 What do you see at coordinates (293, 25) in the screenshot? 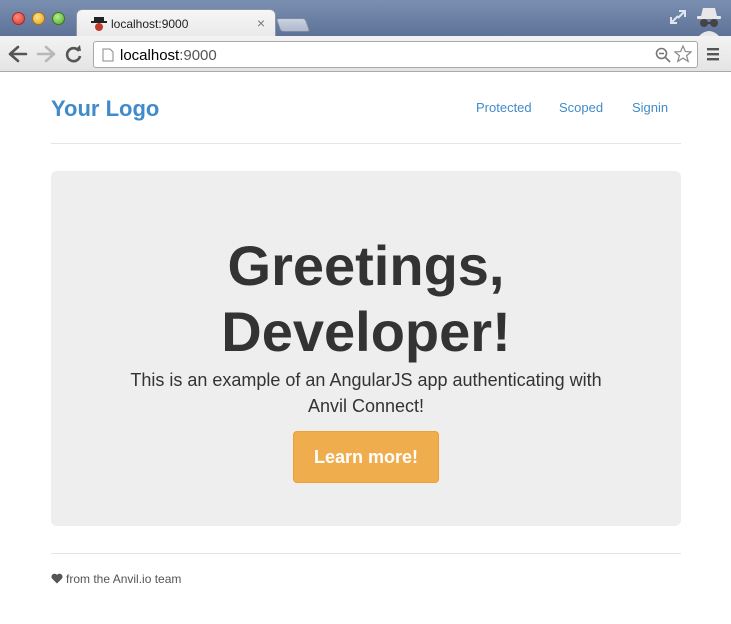
I see `new-tab-button` at bounding box center [293, 25].